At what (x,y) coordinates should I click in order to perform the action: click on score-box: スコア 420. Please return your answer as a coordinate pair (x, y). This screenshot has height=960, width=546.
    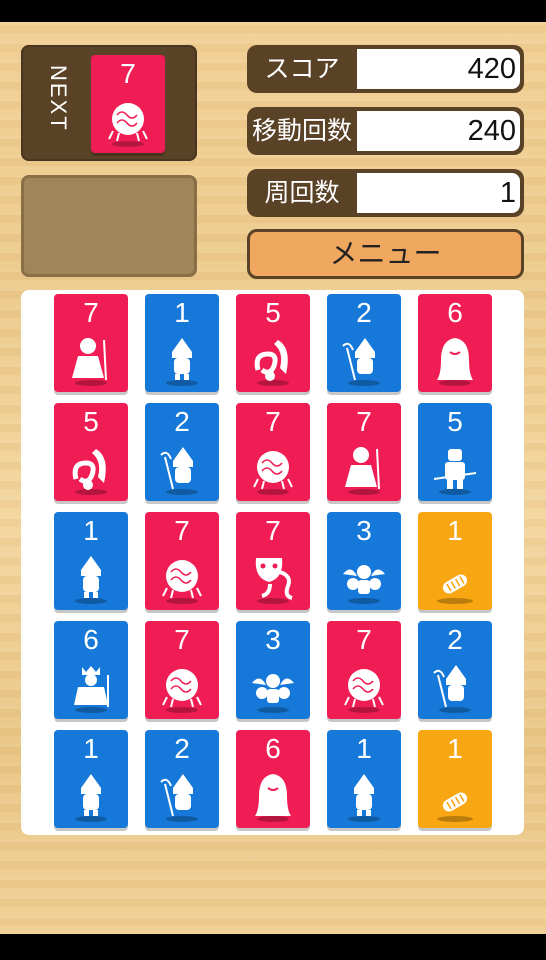
    Looking at the image, I should click on (385, 69).